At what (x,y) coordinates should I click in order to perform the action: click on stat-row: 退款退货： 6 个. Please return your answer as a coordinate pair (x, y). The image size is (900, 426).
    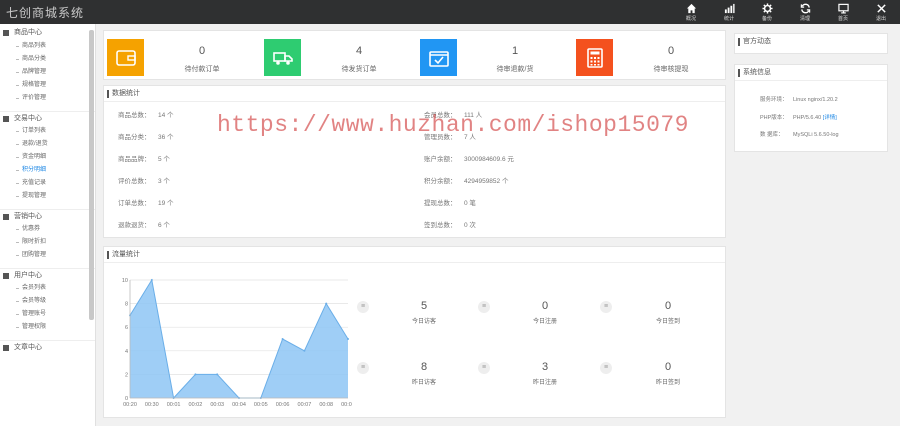
    Looking at the image, I should click on (144, 224).